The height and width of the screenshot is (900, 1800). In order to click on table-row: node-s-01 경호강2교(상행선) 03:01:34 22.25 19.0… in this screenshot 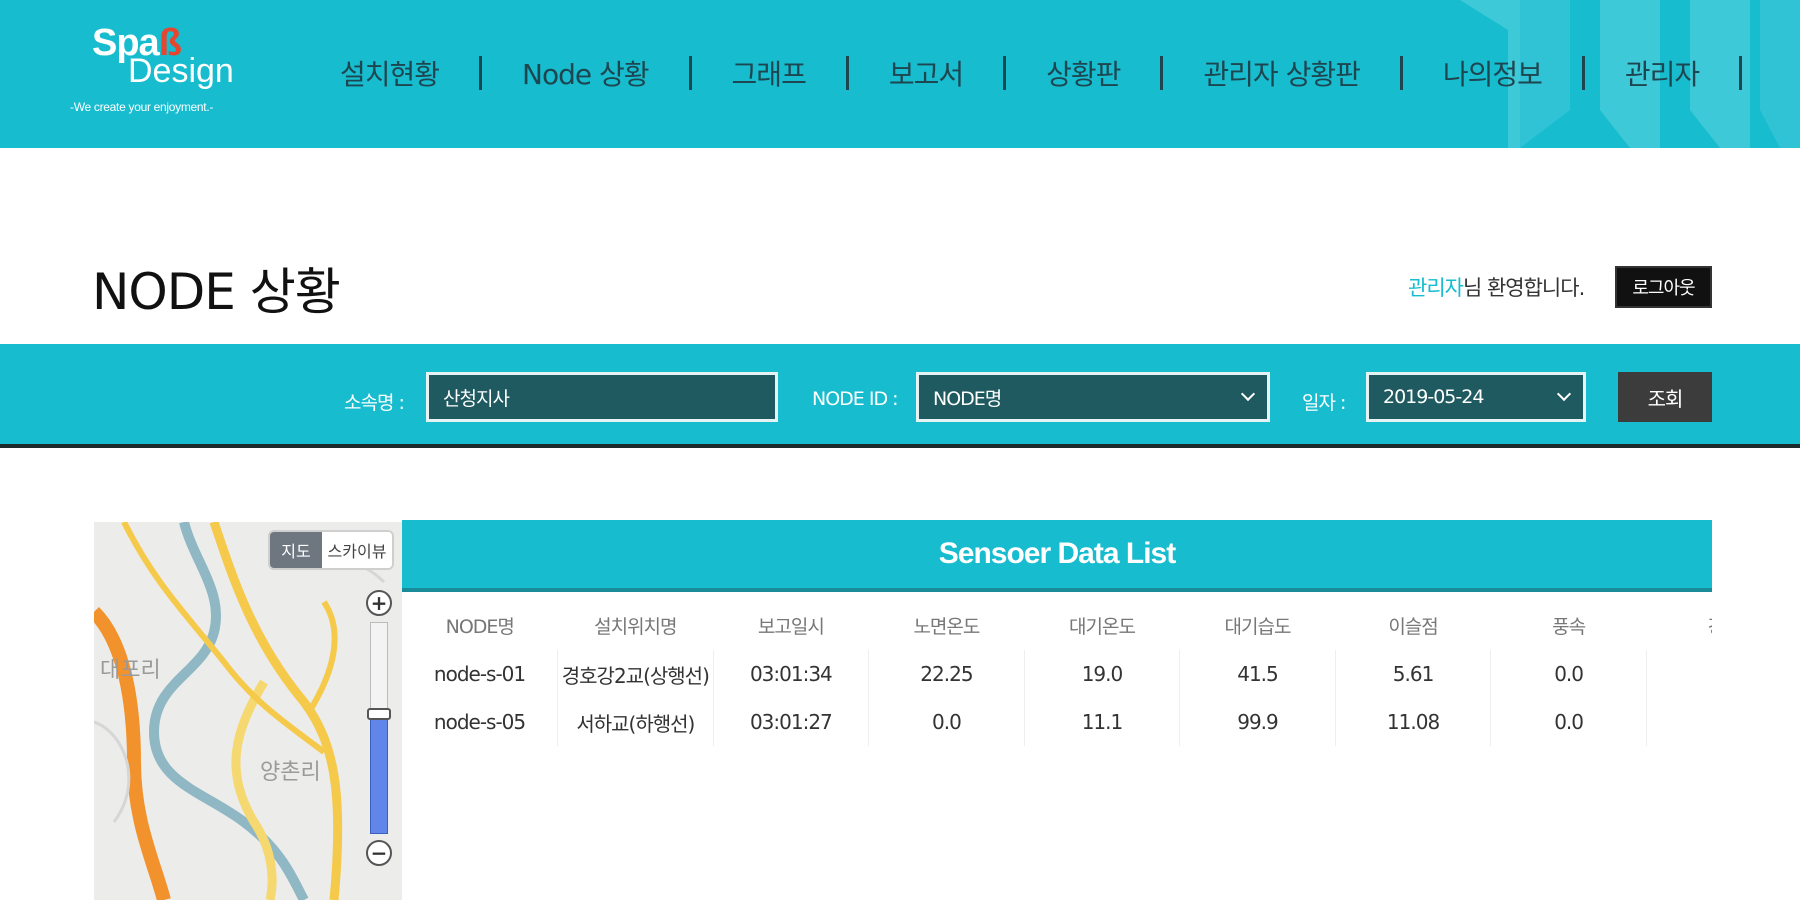, I will do `click(1057, 674)`.